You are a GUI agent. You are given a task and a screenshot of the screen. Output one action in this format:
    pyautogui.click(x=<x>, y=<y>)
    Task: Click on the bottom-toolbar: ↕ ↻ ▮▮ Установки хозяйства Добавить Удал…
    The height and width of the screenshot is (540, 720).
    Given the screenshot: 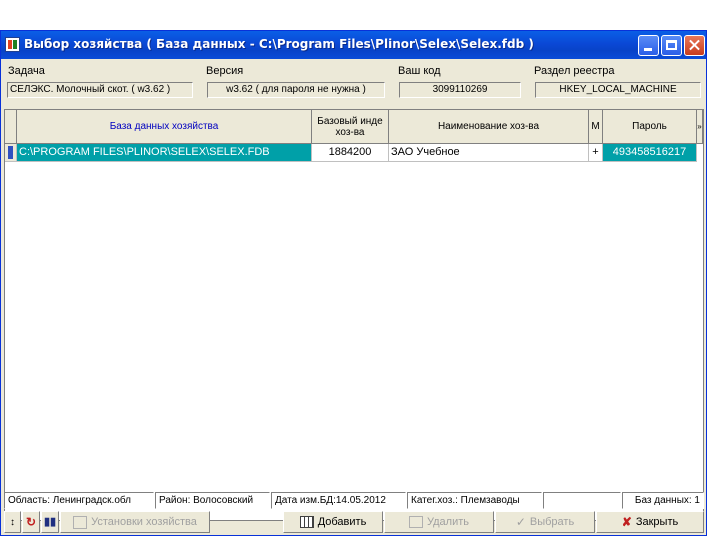 What is the action you would take?
    pyautogui.click(x=354, y=522)
    